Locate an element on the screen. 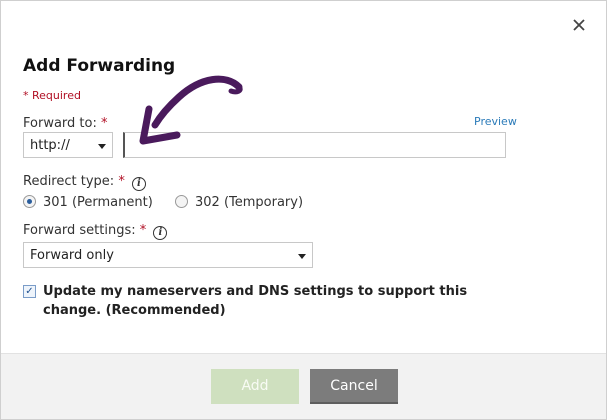  required-note: * Required is located at coordinates (52, 95).